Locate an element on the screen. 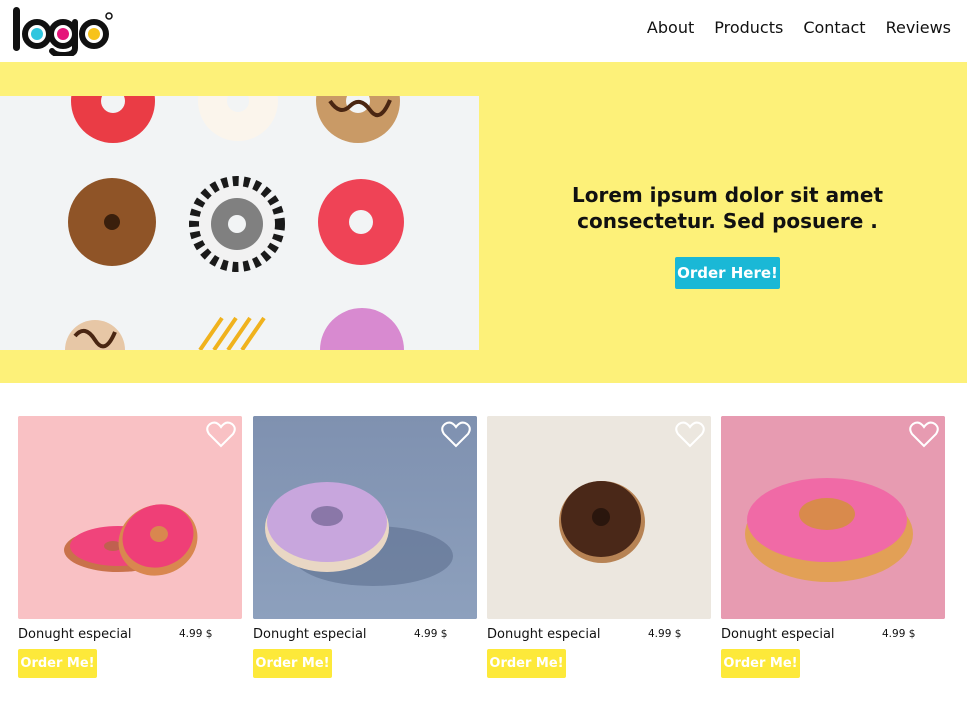 This screenshot has height=710, width=967. logo is located at coordinates (62, 30).